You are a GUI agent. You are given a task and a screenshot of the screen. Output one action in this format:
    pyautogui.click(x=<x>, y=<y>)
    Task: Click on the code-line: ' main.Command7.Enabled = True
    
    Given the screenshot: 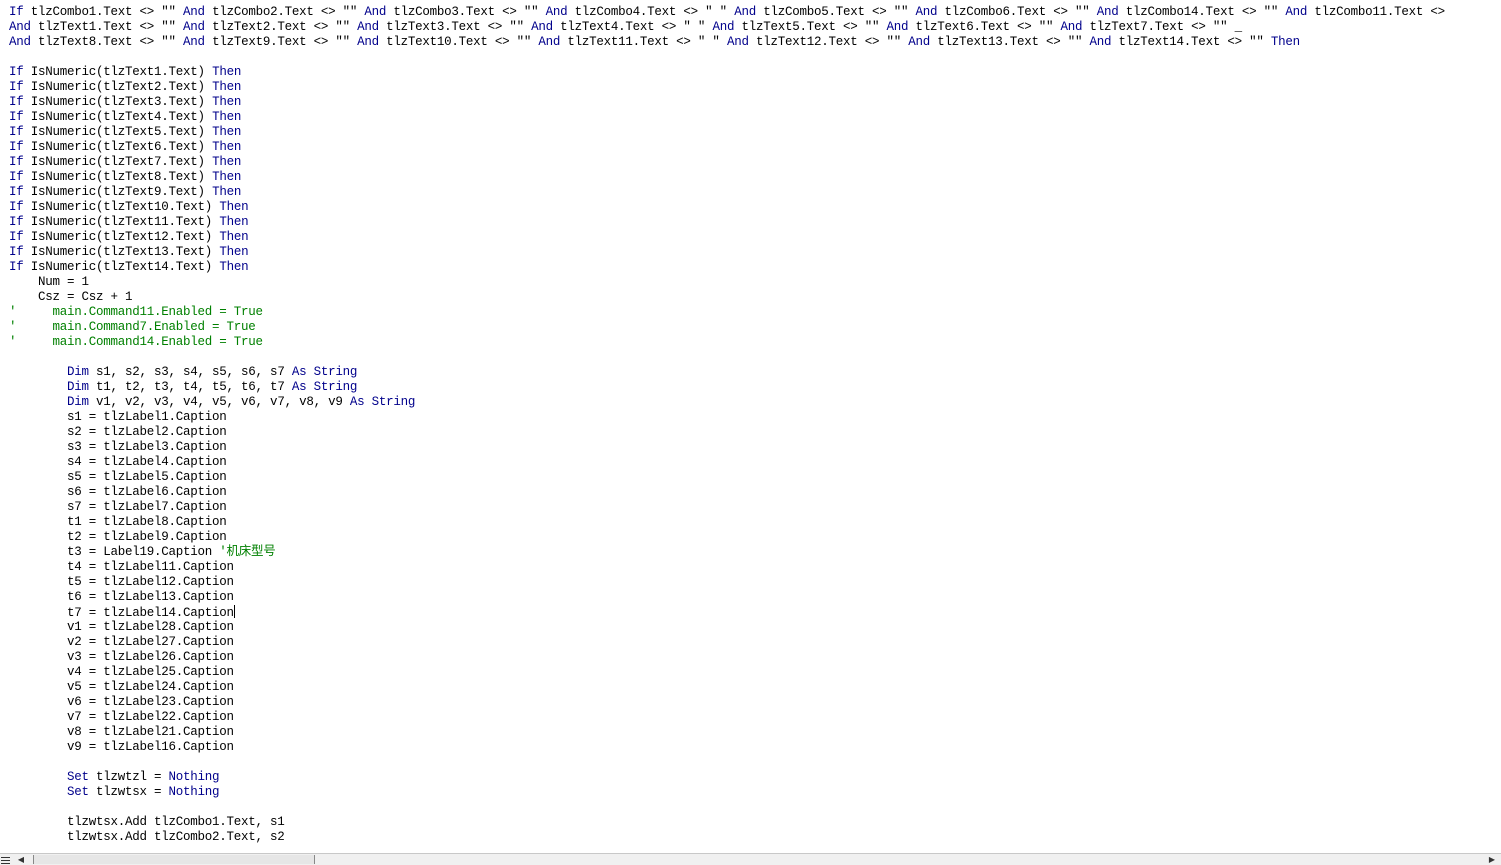 What is the action you would take?
    pyautogui.click(x=755, y=327)
    